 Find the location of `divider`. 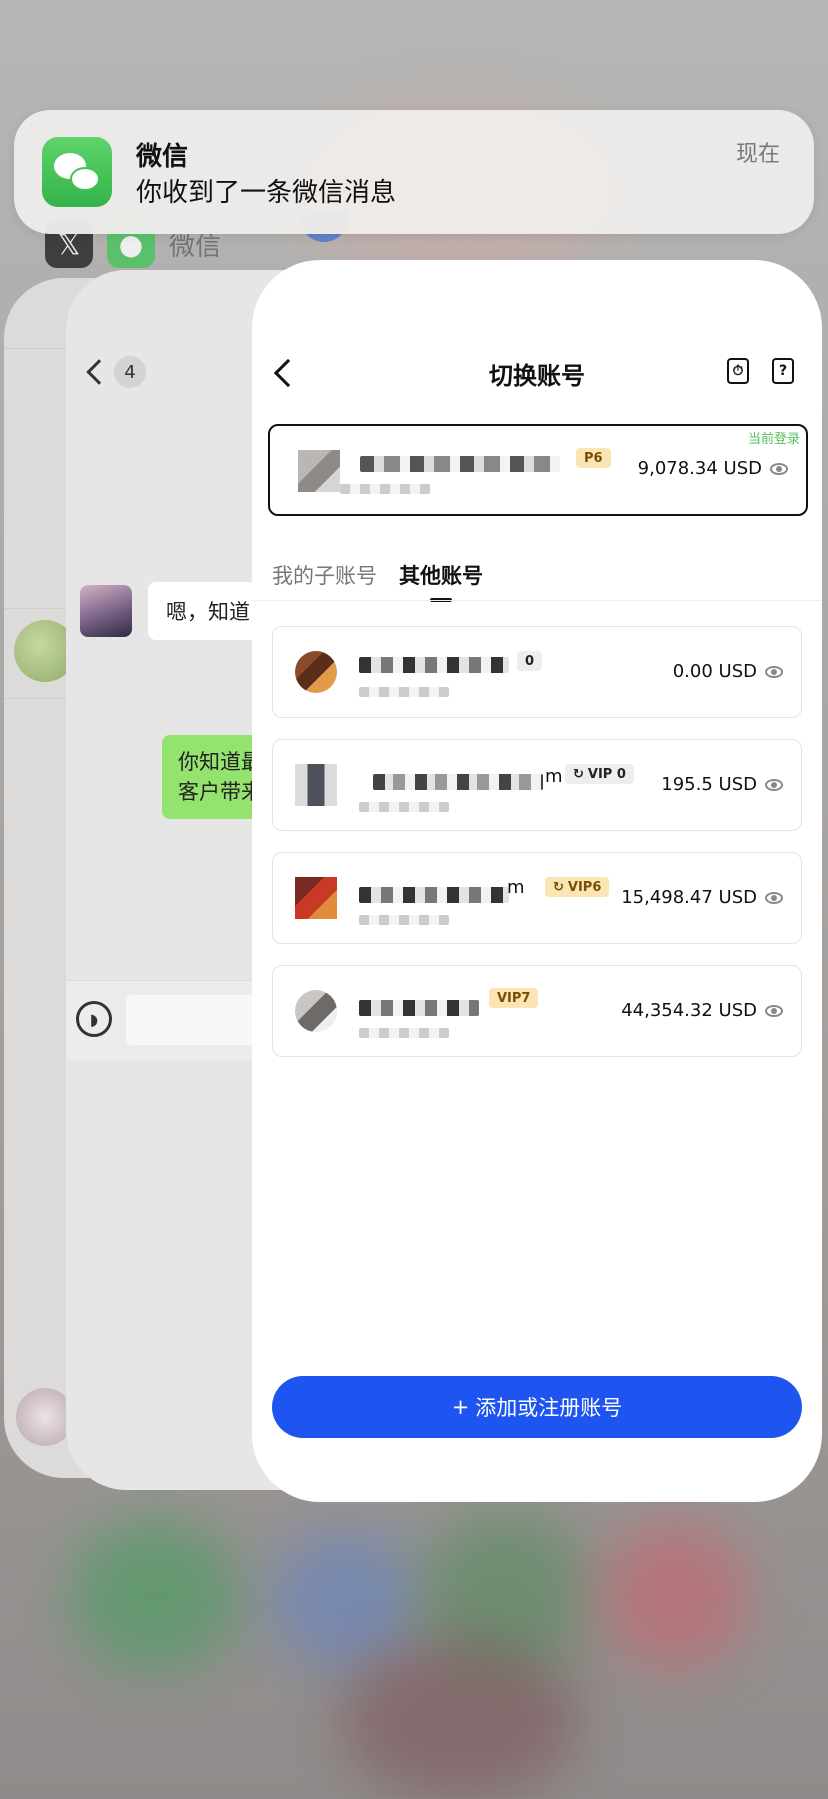

divider is located at coordinates (537, 600).